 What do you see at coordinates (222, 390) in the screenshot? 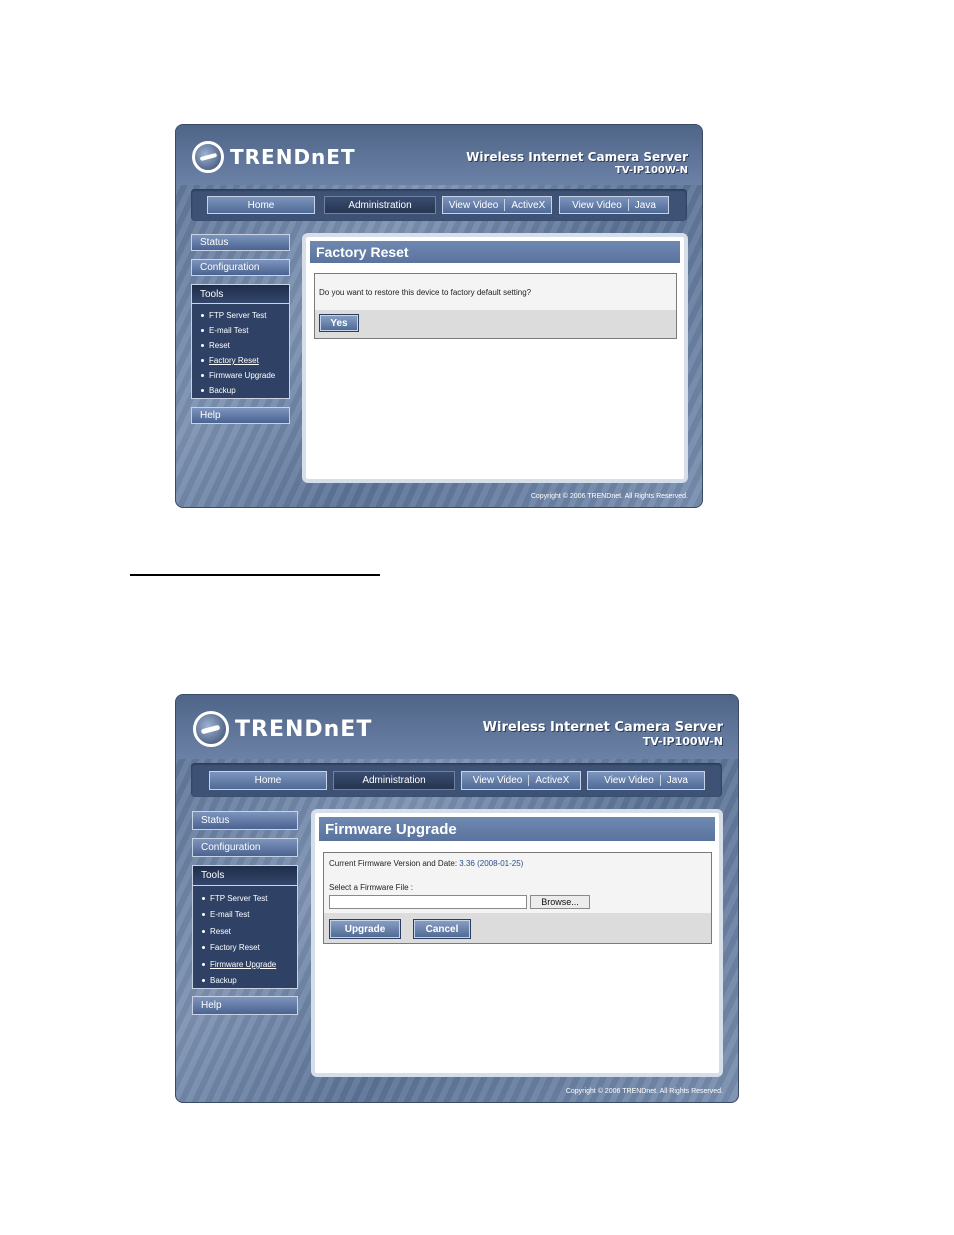
I see `tools-item-label: Backup` at bounding box center [222, 390].